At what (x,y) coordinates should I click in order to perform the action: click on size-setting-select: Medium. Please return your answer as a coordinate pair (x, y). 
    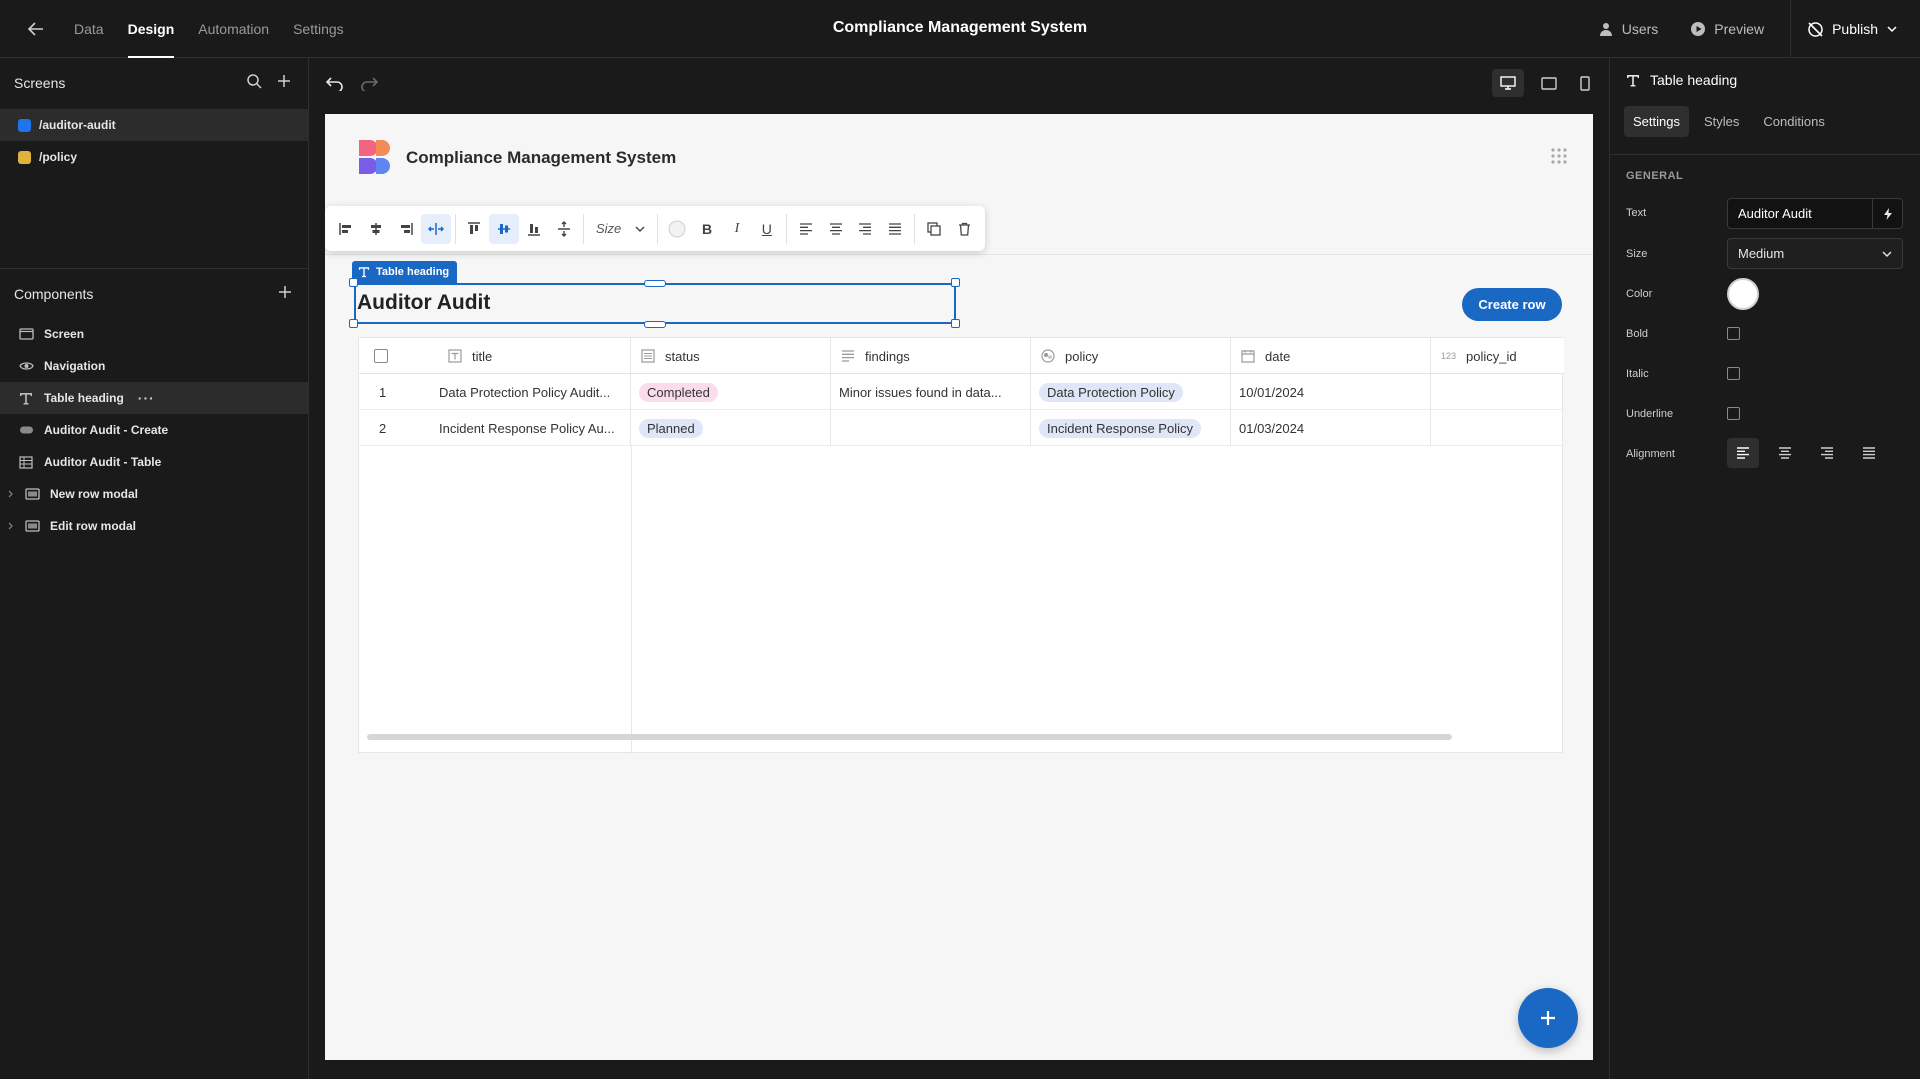
    Looking at the image, I should click on (1815, 253).